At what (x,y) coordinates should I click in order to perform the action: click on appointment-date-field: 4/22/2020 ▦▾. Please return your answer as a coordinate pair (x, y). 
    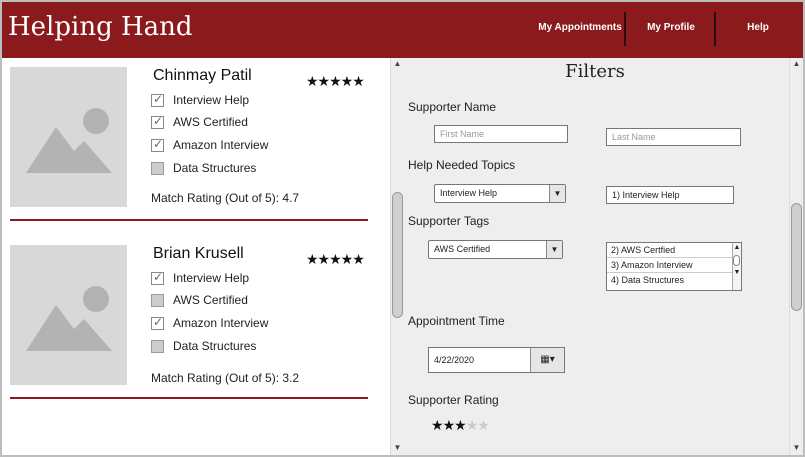
    Looking at the image, I should click on (496, 360).